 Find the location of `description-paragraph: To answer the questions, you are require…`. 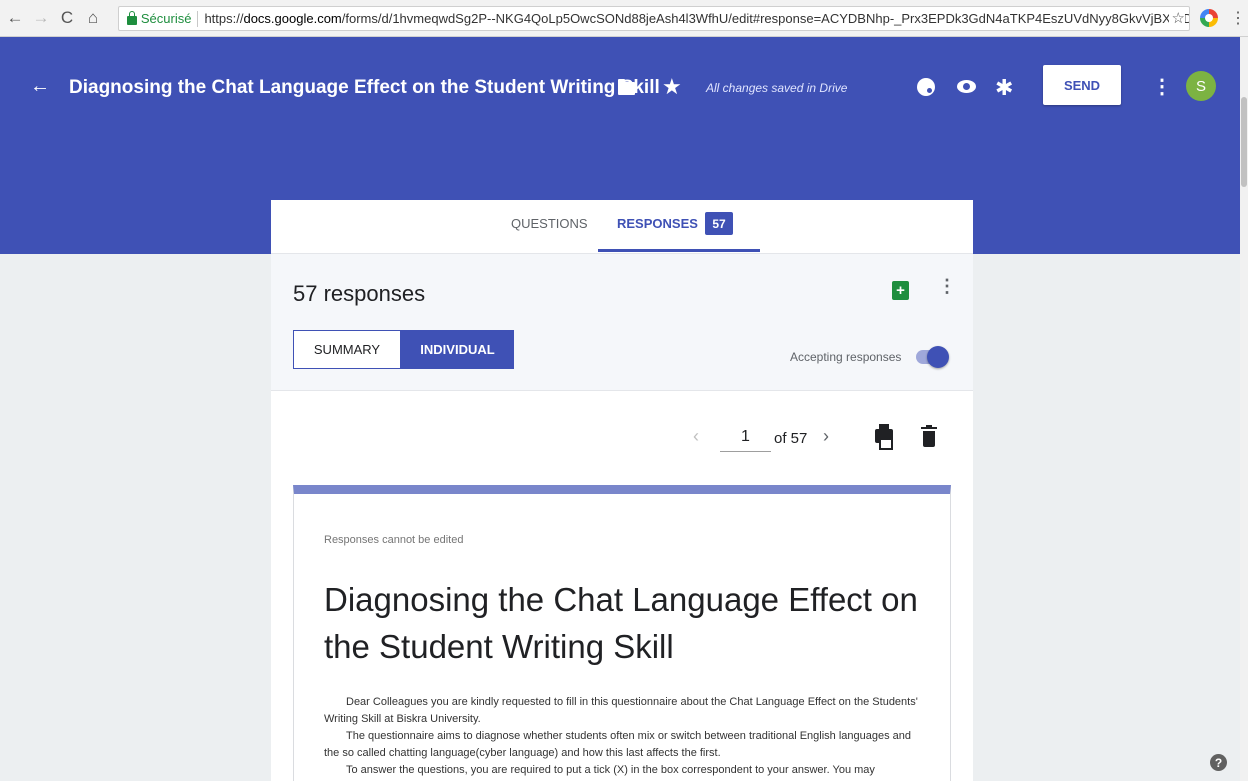

description-paragraph: To answer the questions, you are require… is located at coordinates (610, 770).